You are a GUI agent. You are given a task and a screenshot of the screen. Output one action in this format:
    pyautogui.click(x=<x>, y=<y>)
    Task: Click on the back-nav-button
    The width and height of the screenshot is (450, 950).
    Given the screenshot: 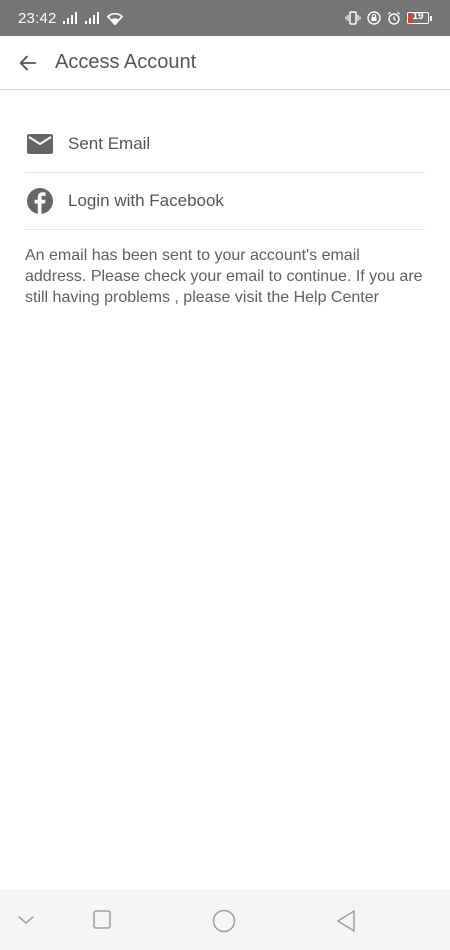 What is the action you would take?
    pyautogui.click(x=346, y=921)
    